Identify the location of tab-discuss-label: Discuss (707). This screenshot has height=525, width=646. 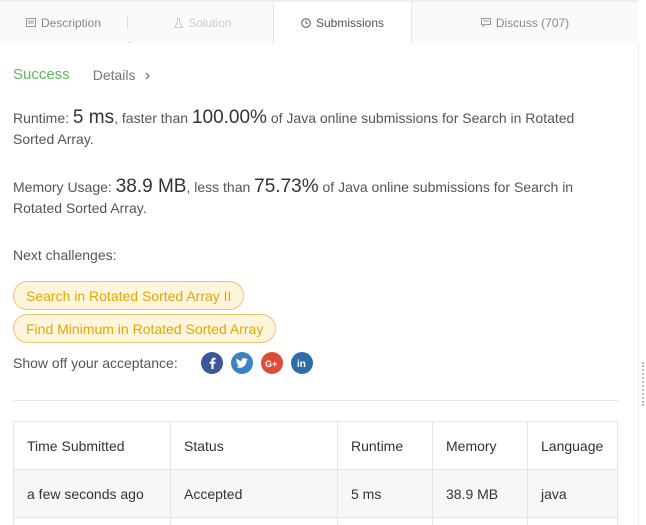
(532, 22).